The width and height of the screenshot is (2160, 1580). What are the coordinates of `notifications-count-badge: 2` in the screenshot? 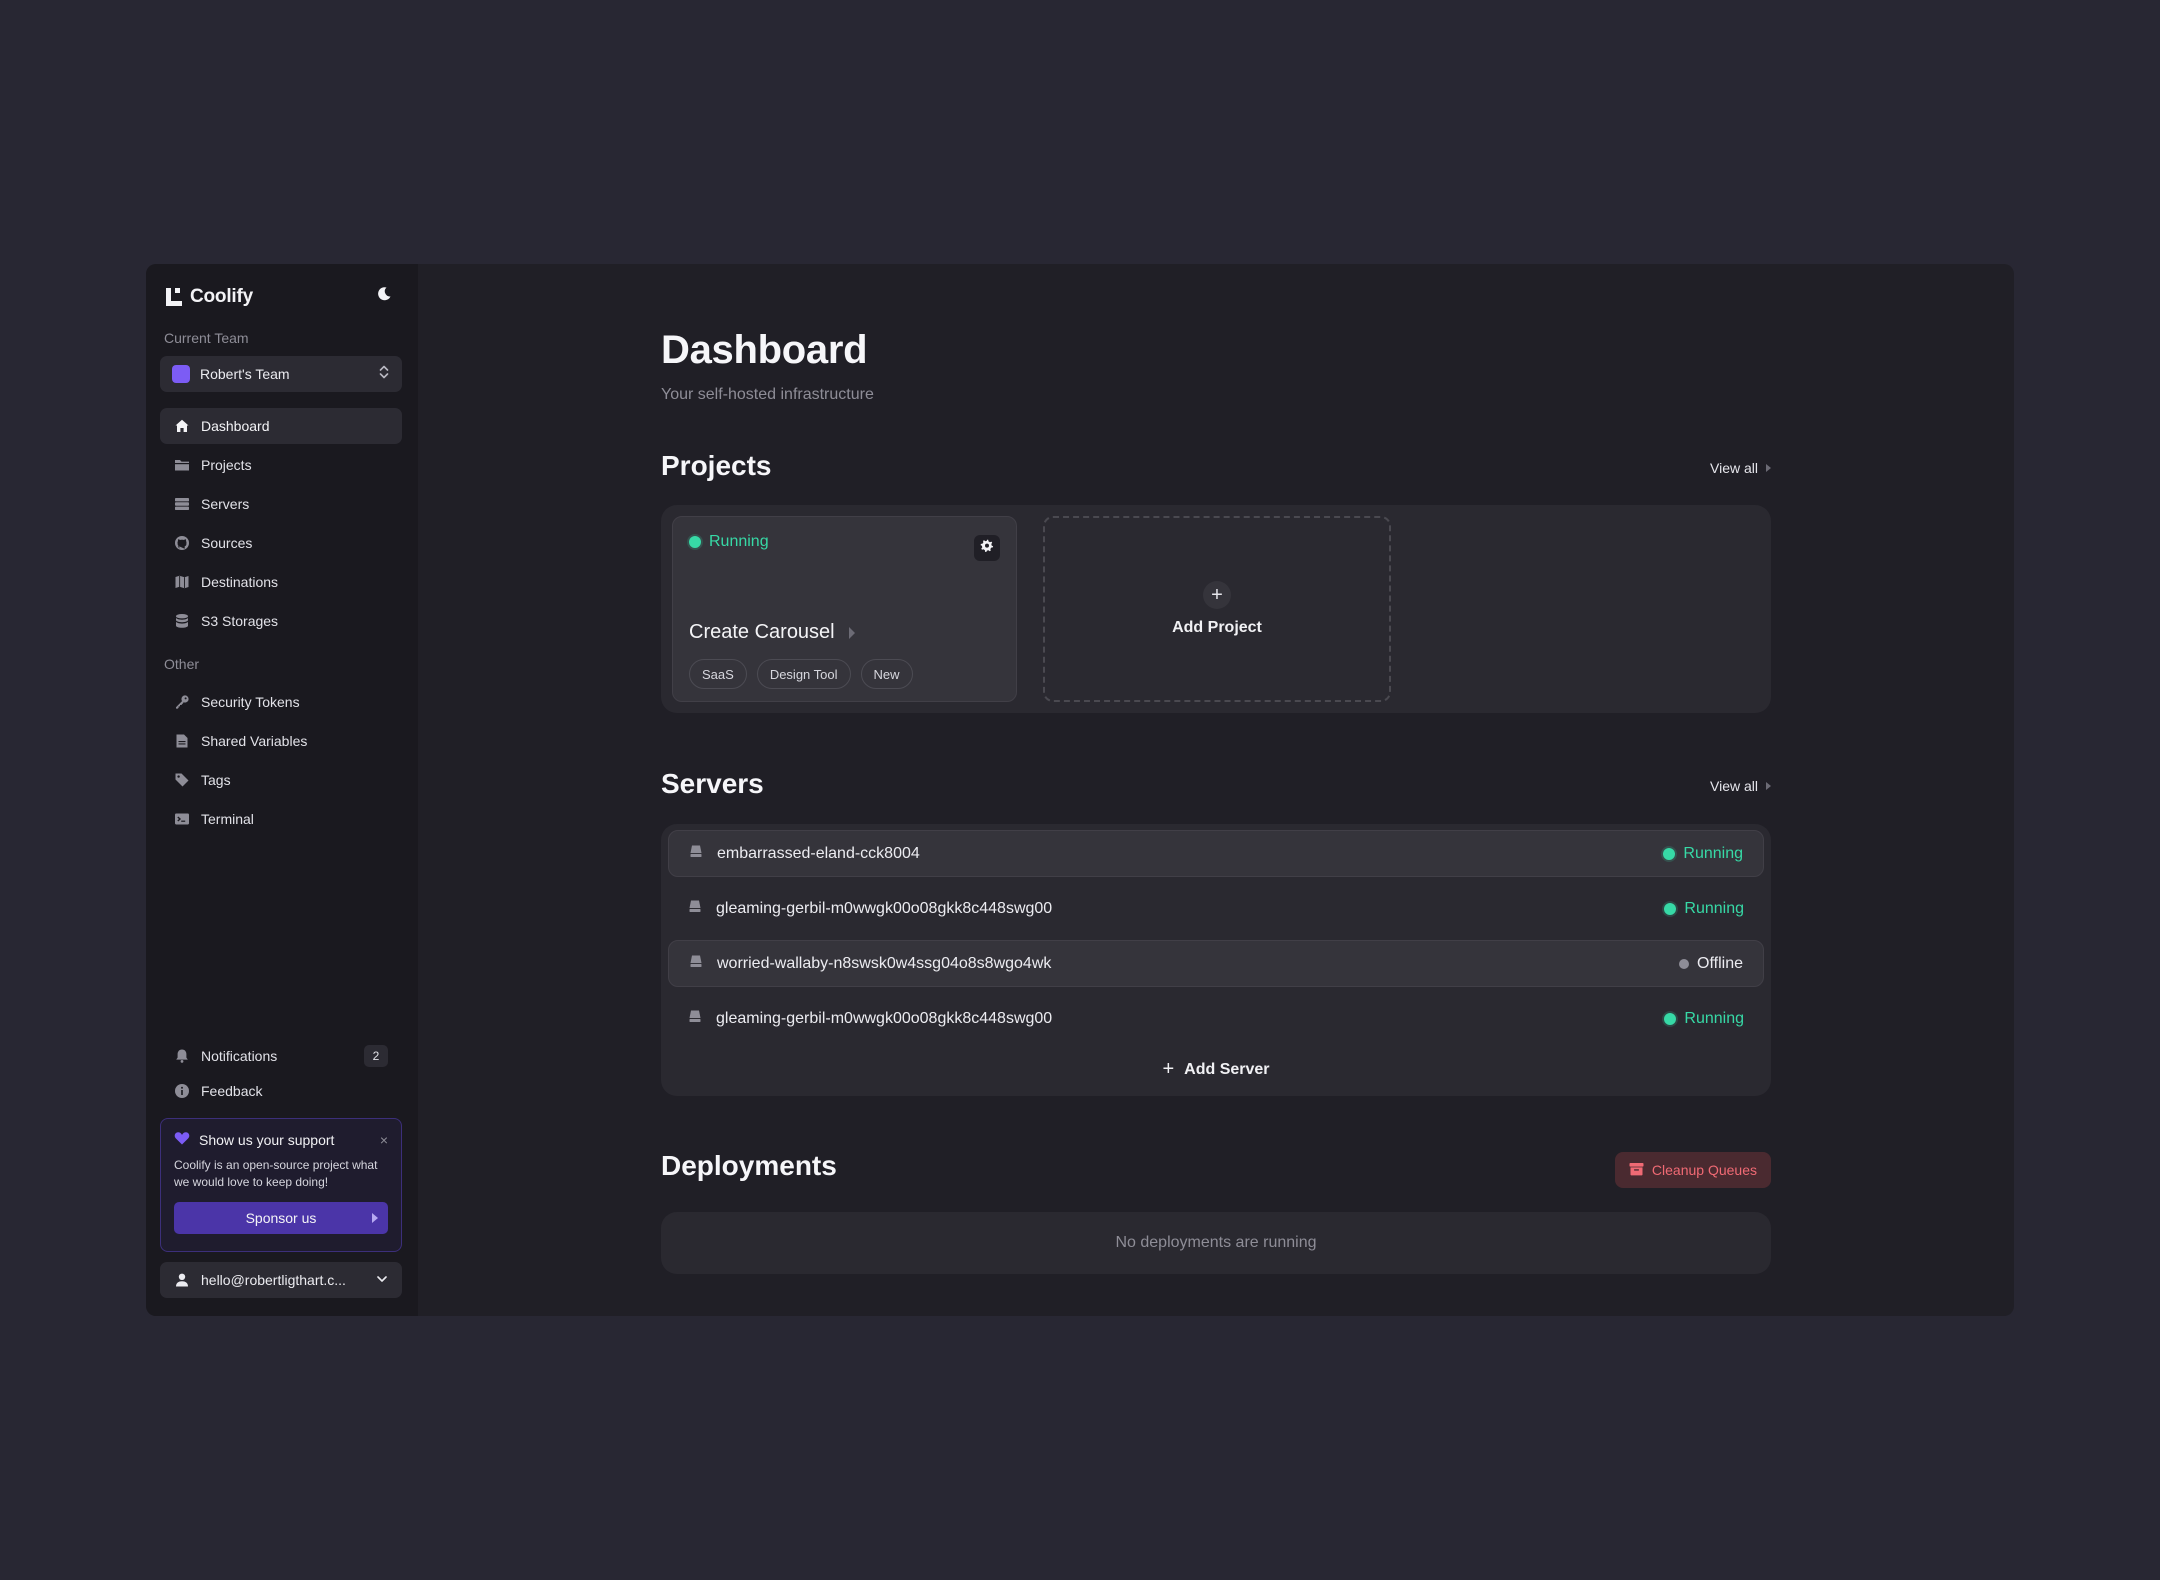 It's located at (376, 1056).